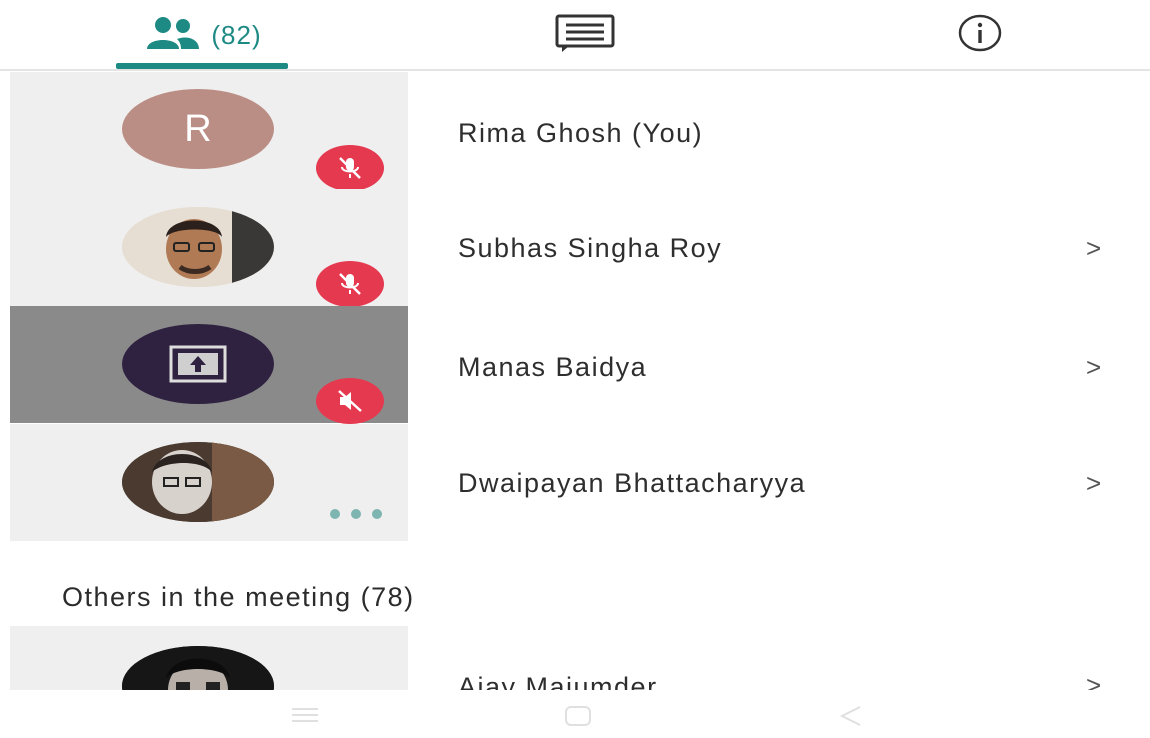 Image resolution: width=1150 pixels, height=738 pixels. I want to click on tab-people: (82), so click(202, 35).